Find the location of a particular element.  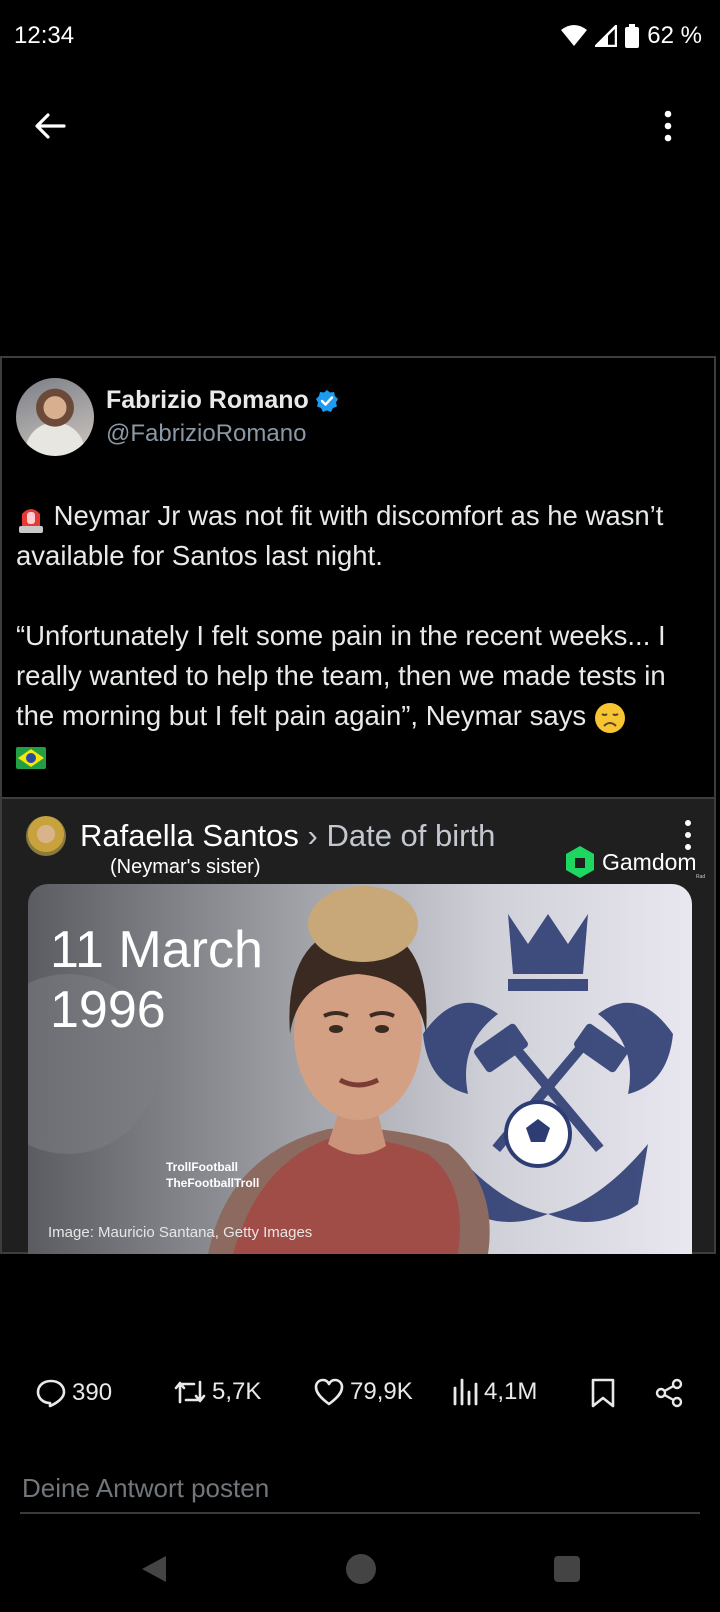

bookmark-icon is located at coordinates (603, 1393).